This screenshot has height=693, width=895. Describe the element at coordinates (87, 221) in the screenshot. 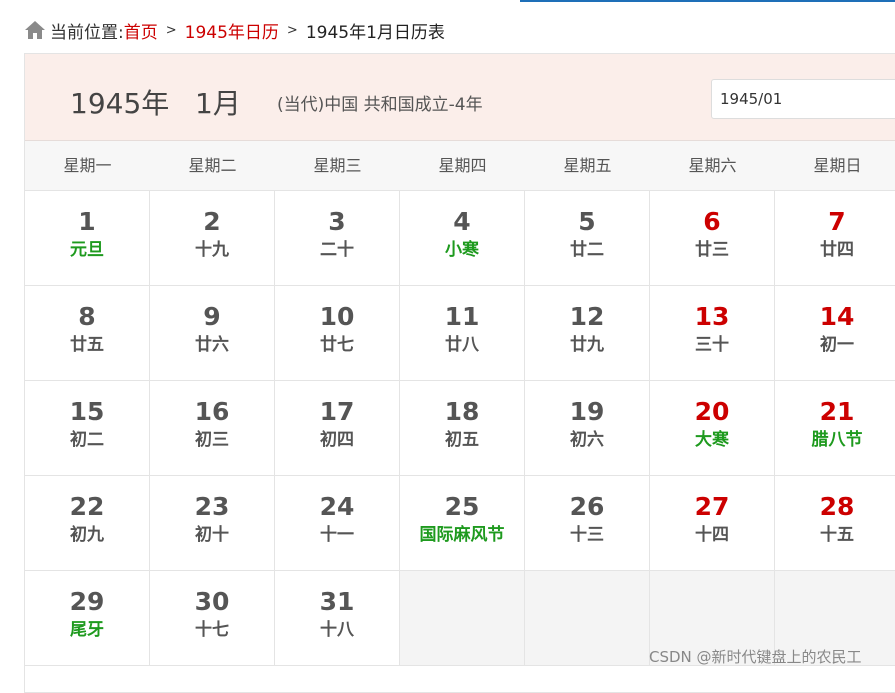

I see `day-number: 1` at that location.